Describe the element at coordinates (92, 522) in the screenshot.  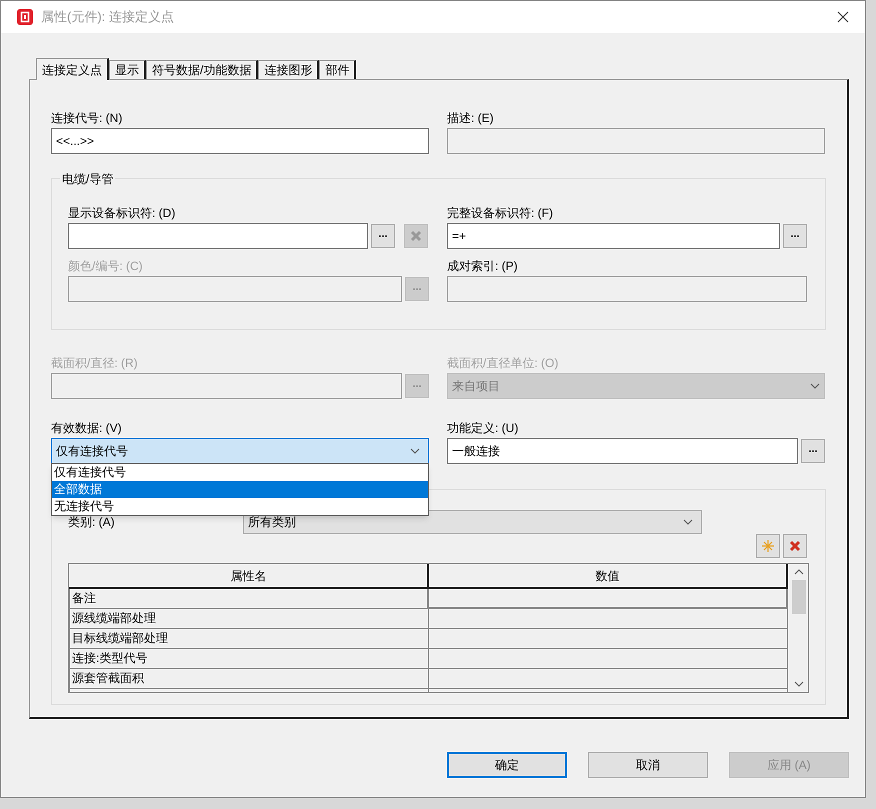
I see `field-label: 类别: (A)` at that location.